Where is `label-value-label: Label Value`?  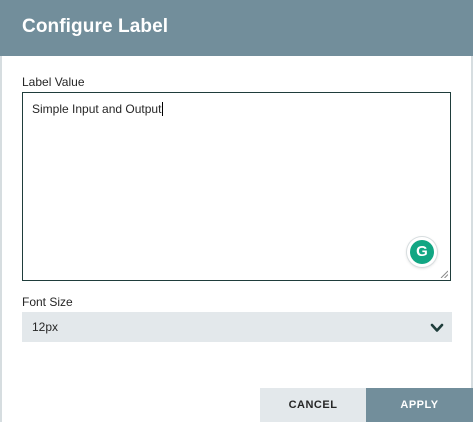
label-value-label: Label Value is located at coordinates (53, 82).